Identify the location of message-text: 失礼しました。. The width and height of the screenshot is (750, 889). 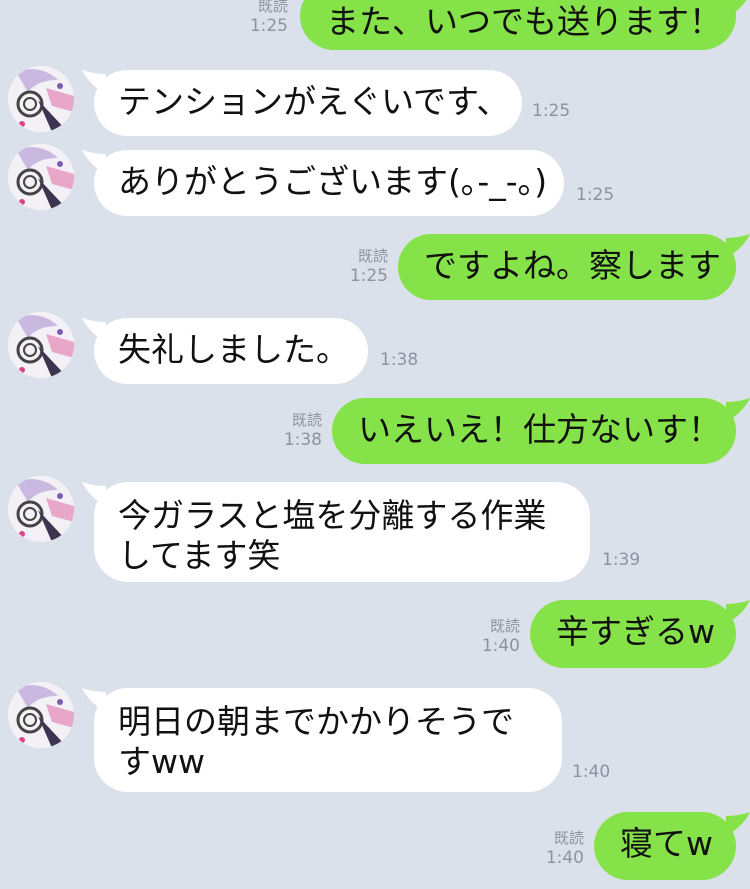
(233, 349).